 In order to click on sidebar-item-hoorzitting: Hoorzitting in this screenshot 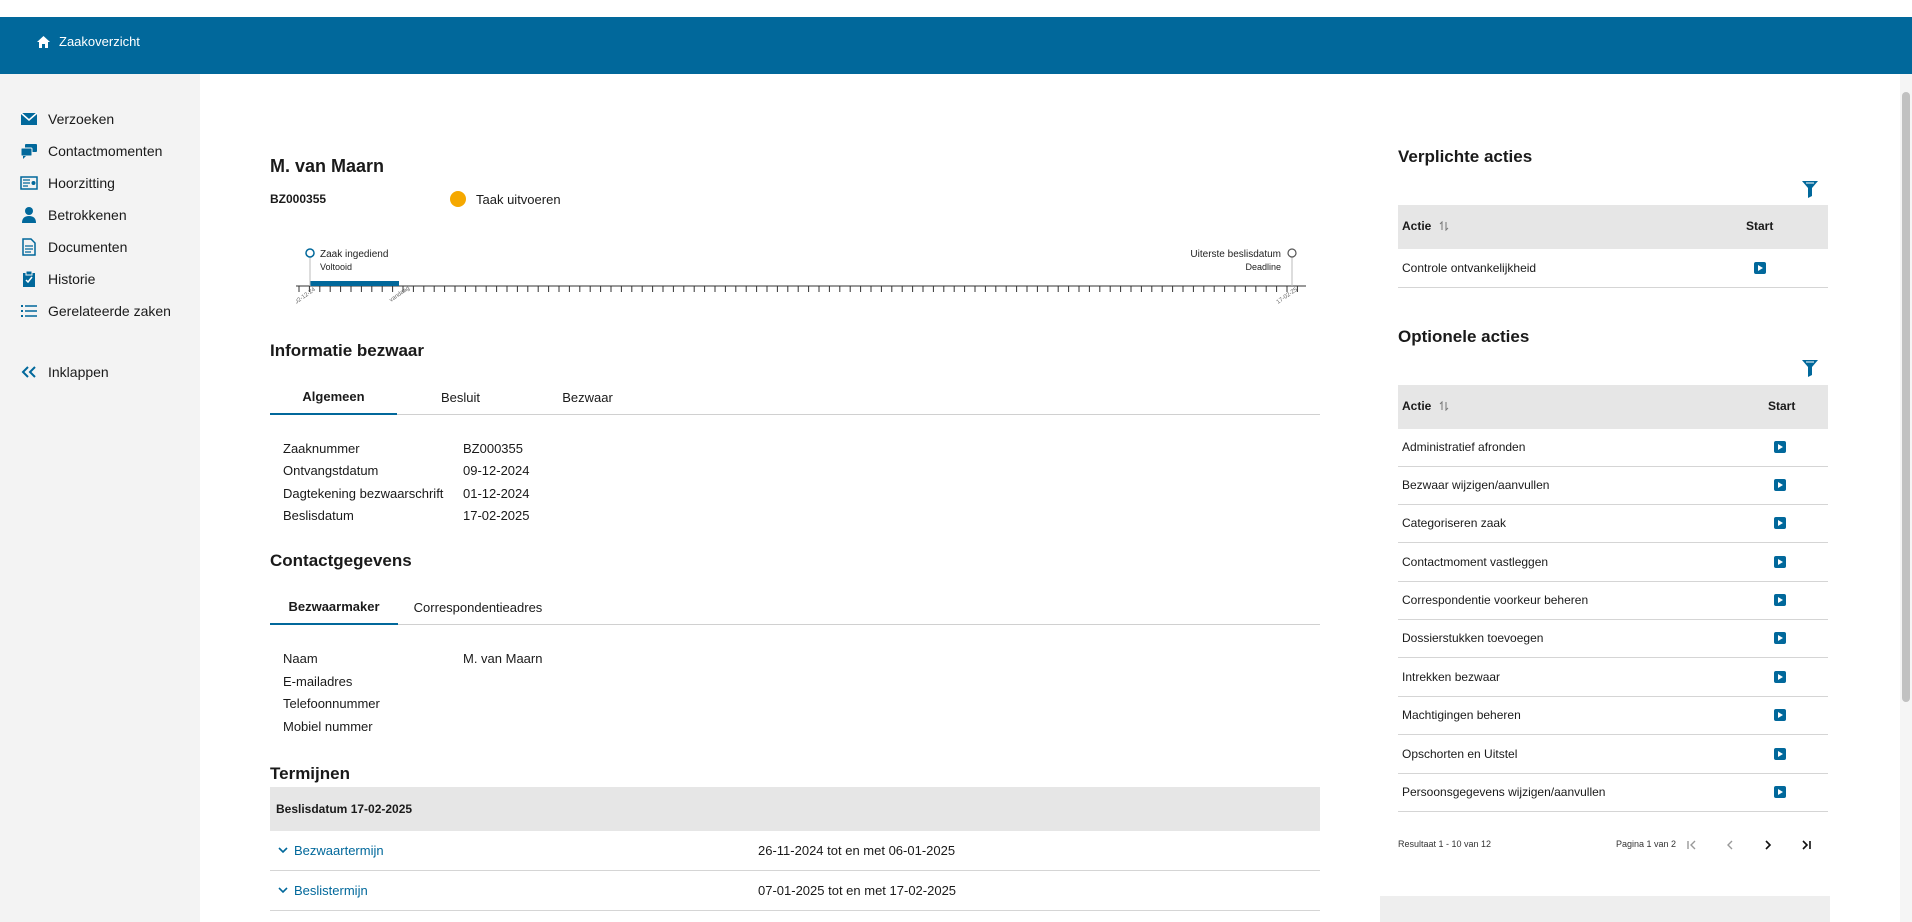, I will do `click(67, 183)`.